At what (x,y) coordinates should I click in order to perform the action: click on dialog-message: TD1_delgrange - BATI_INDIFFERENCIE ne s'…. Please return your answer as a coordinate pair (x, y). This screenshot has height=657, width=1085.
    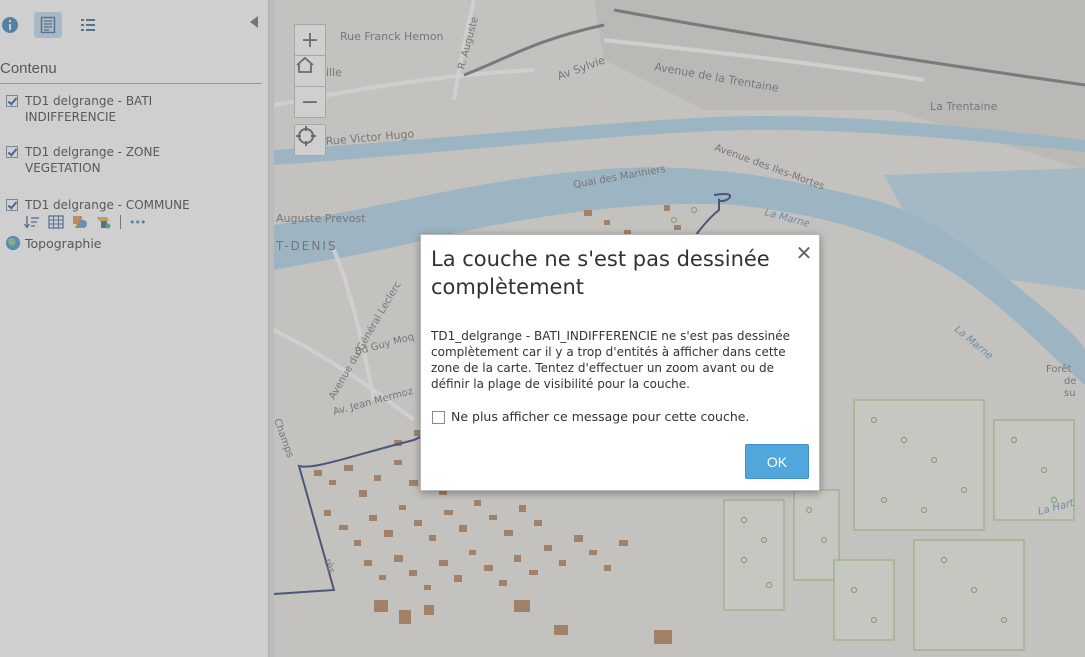
    Looking at the image, I should click on (611, 360).